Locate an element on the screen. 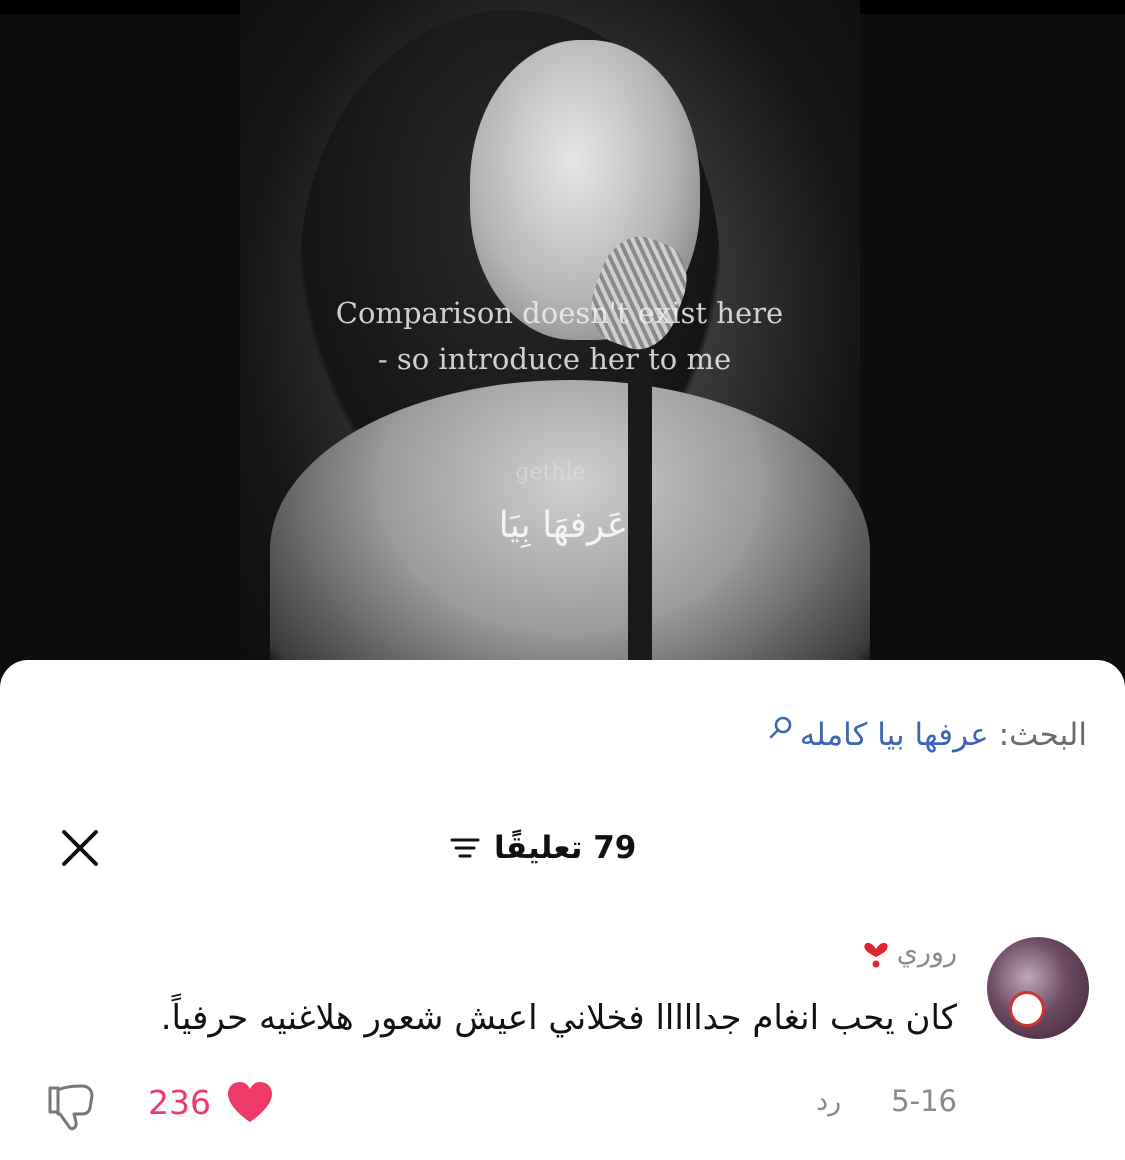  comment-count-group: 79 تعليقًا is located at coordinates (543, 848).